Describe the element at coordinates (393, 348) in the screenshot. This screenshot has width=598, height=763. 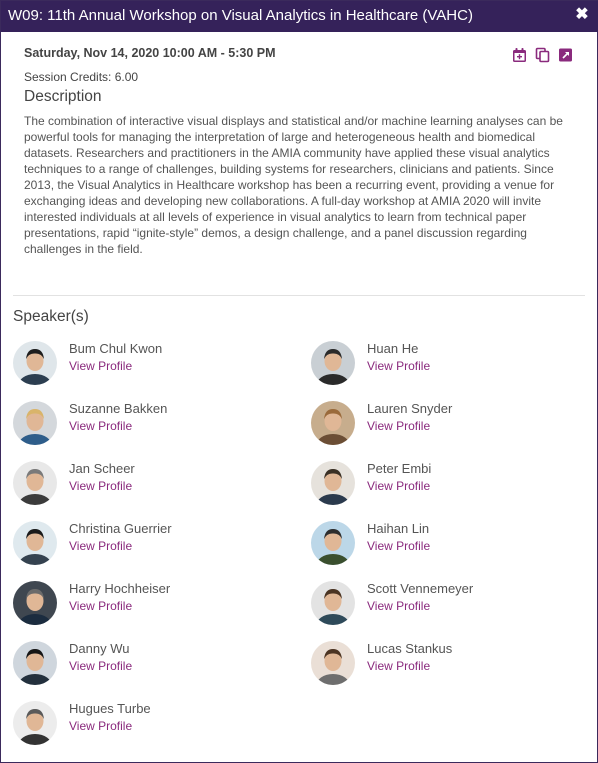
I see `speaker-name: Huan He` at that location.